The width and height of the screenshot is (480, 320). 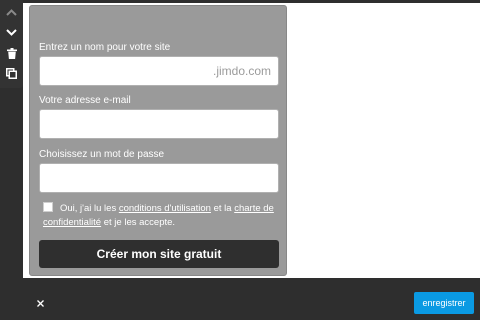 What do you see at coordinates (105, 47) in the screenshot?
I see `site-name-label: Entrez un nom pour votre site` at bounding box center [105, 47].